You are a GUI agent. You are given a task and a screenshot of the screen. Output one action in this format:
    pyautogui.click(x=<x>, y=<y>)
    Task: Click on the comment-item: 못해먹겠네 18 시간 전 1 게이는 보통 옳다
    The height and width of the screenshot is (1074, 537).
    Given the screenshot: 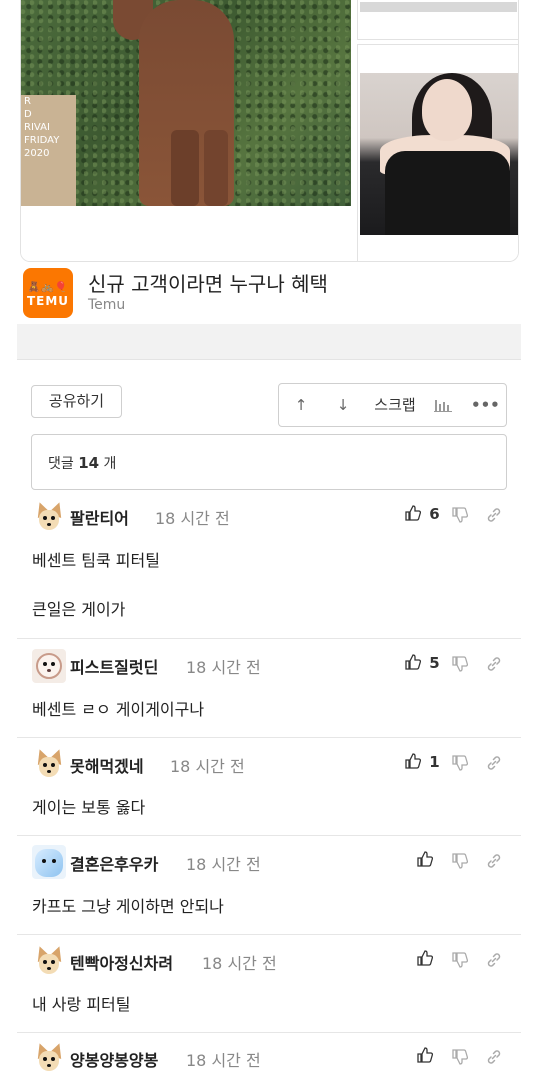 What is the action you would take?
    pyautogui.click(x=269, y=787)
    